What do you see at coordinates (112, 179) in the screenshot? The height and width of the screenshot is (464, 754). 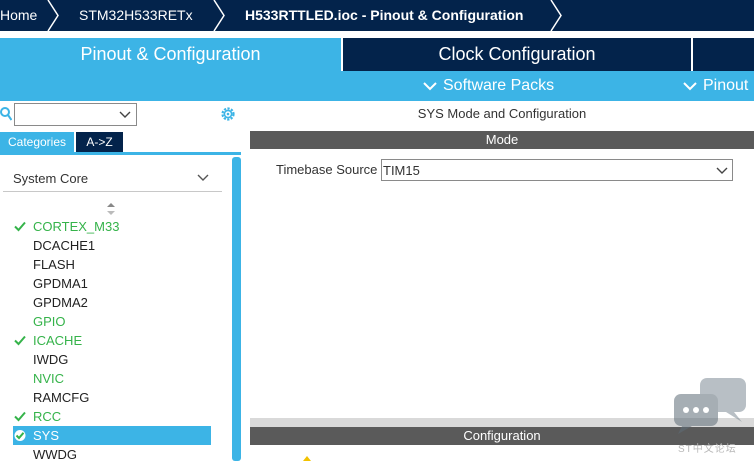 I see `category-group-select: System Core` at bounding box center [112, 179].